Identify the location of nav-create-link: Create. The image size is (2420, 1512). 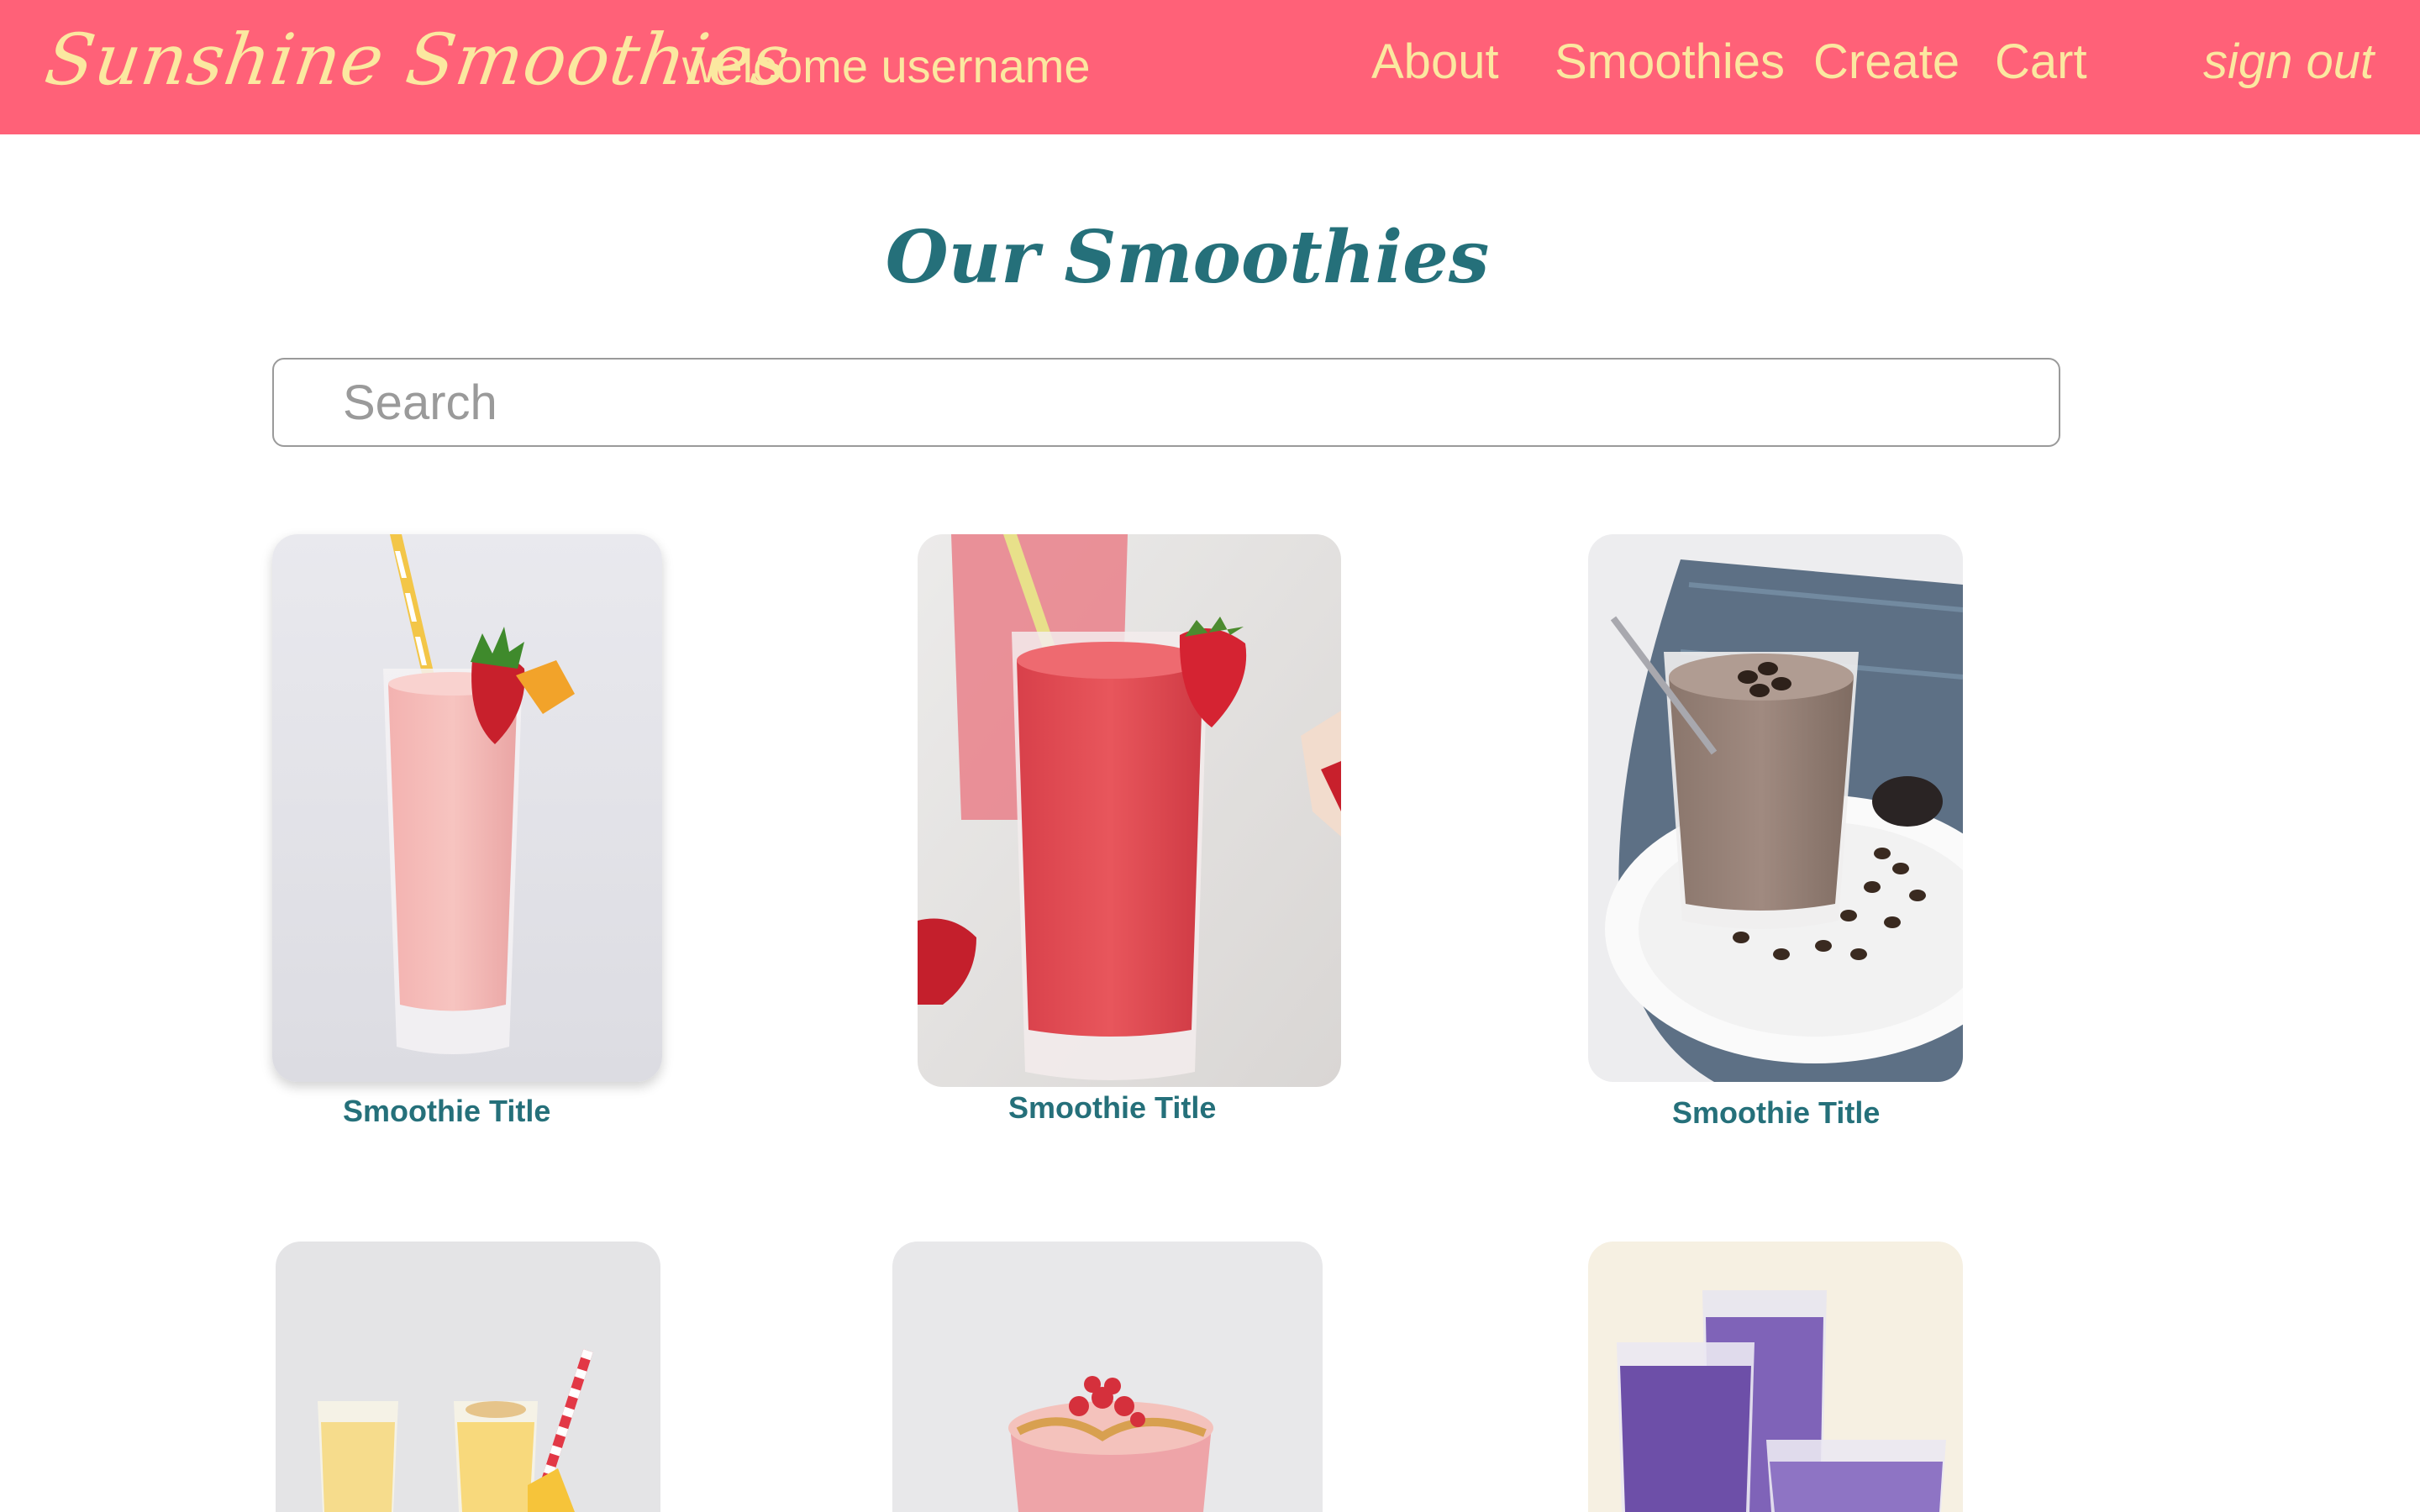
(1886, 62).